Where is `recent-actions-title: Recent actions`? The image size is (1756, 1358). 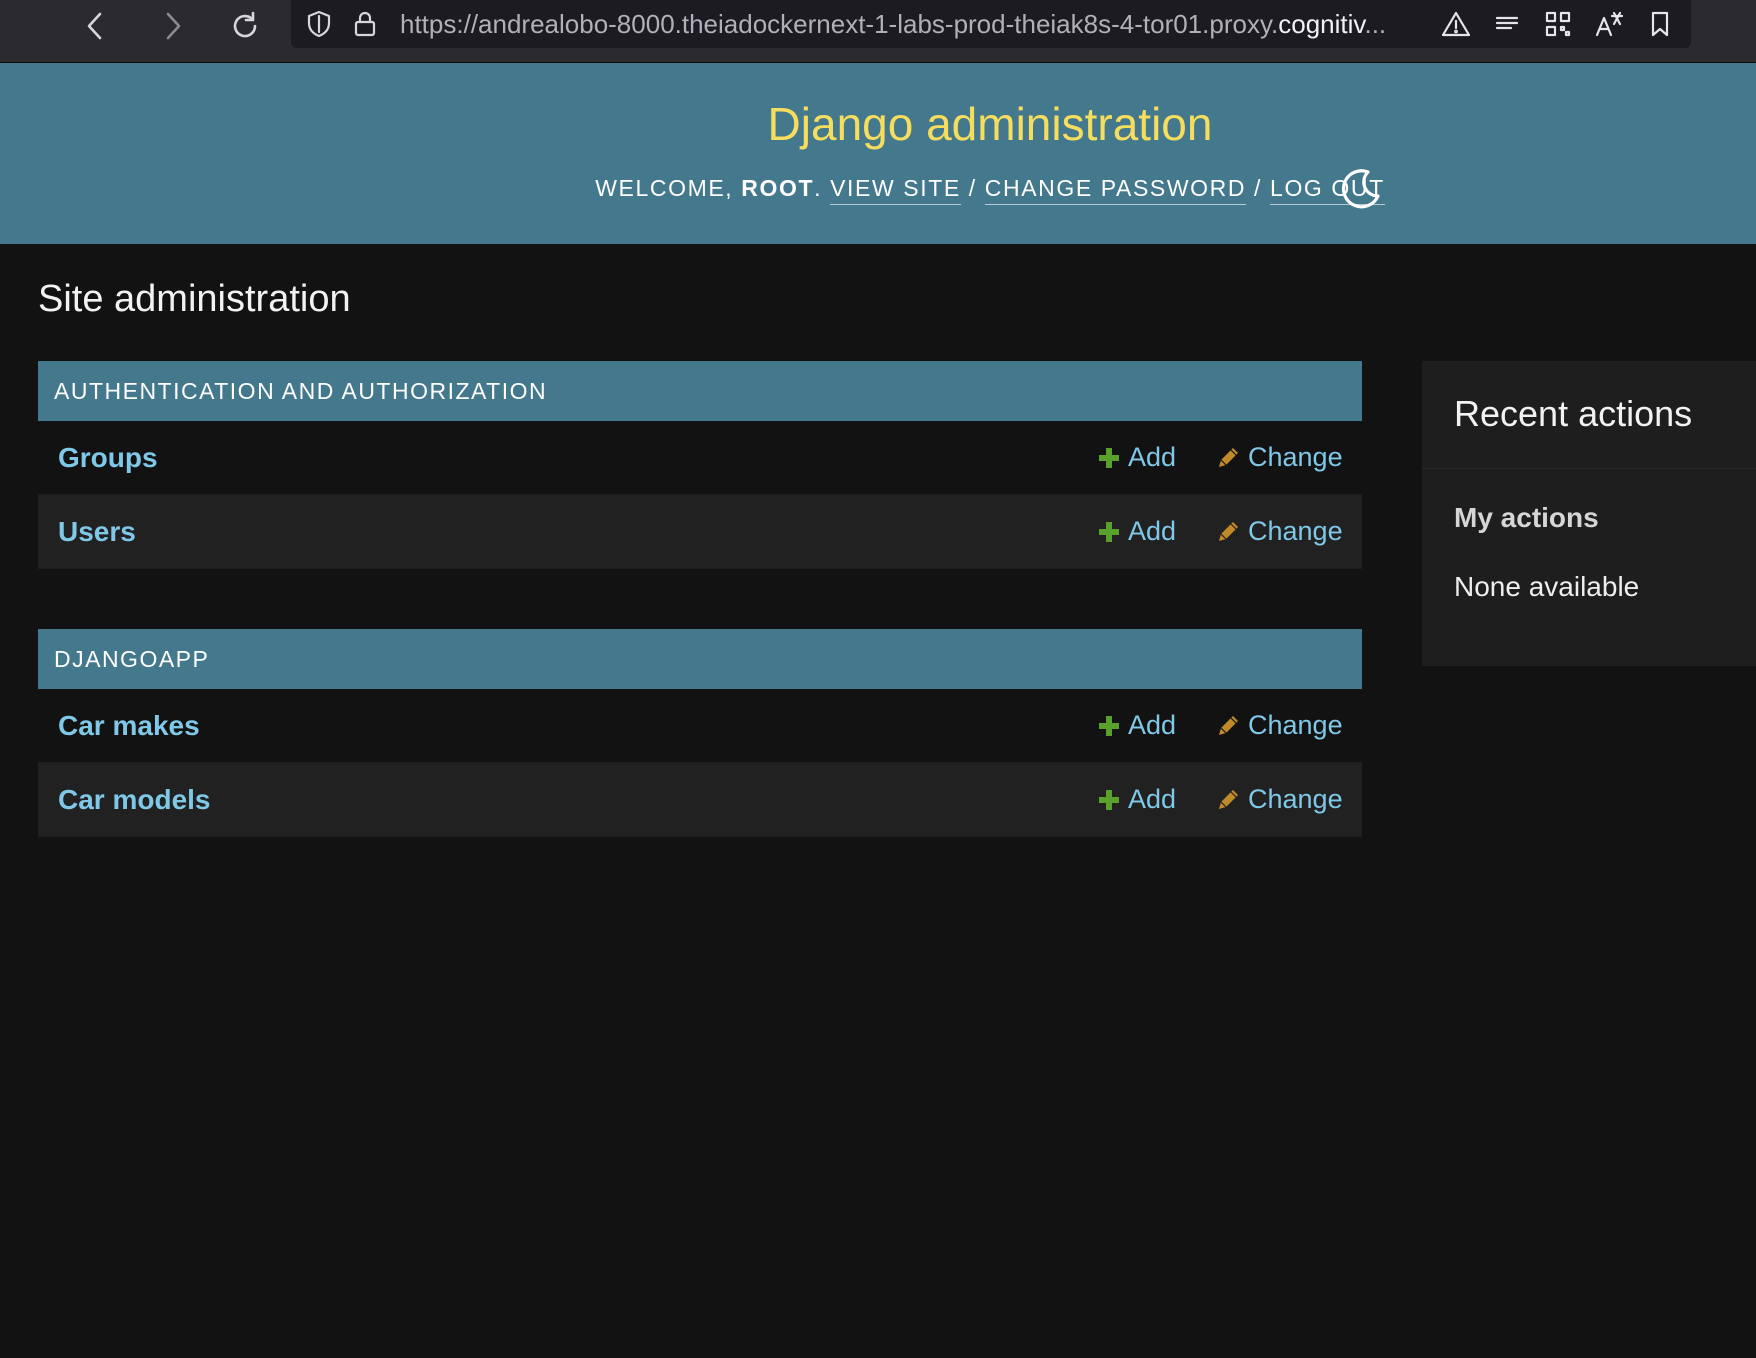
recent-actions-title: Recent actions is located at coordinates (1573, 413).